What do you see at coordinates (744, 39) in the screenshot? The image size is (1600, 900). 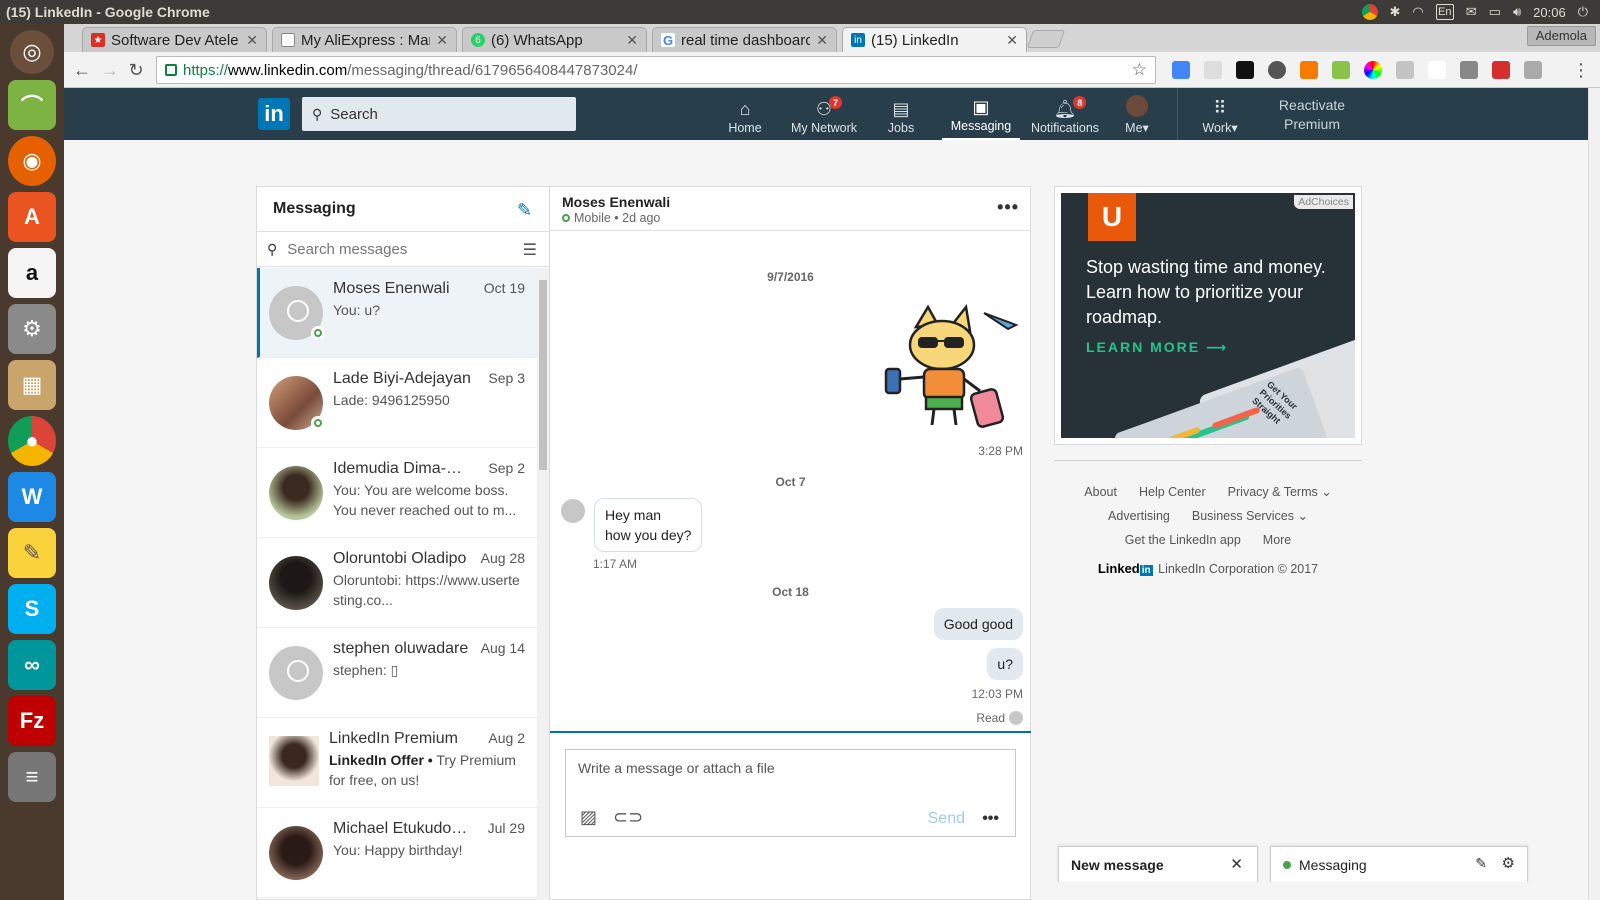 I see `browser-tab: G real time dashboarc ✕` at bounding box center [744, 39].